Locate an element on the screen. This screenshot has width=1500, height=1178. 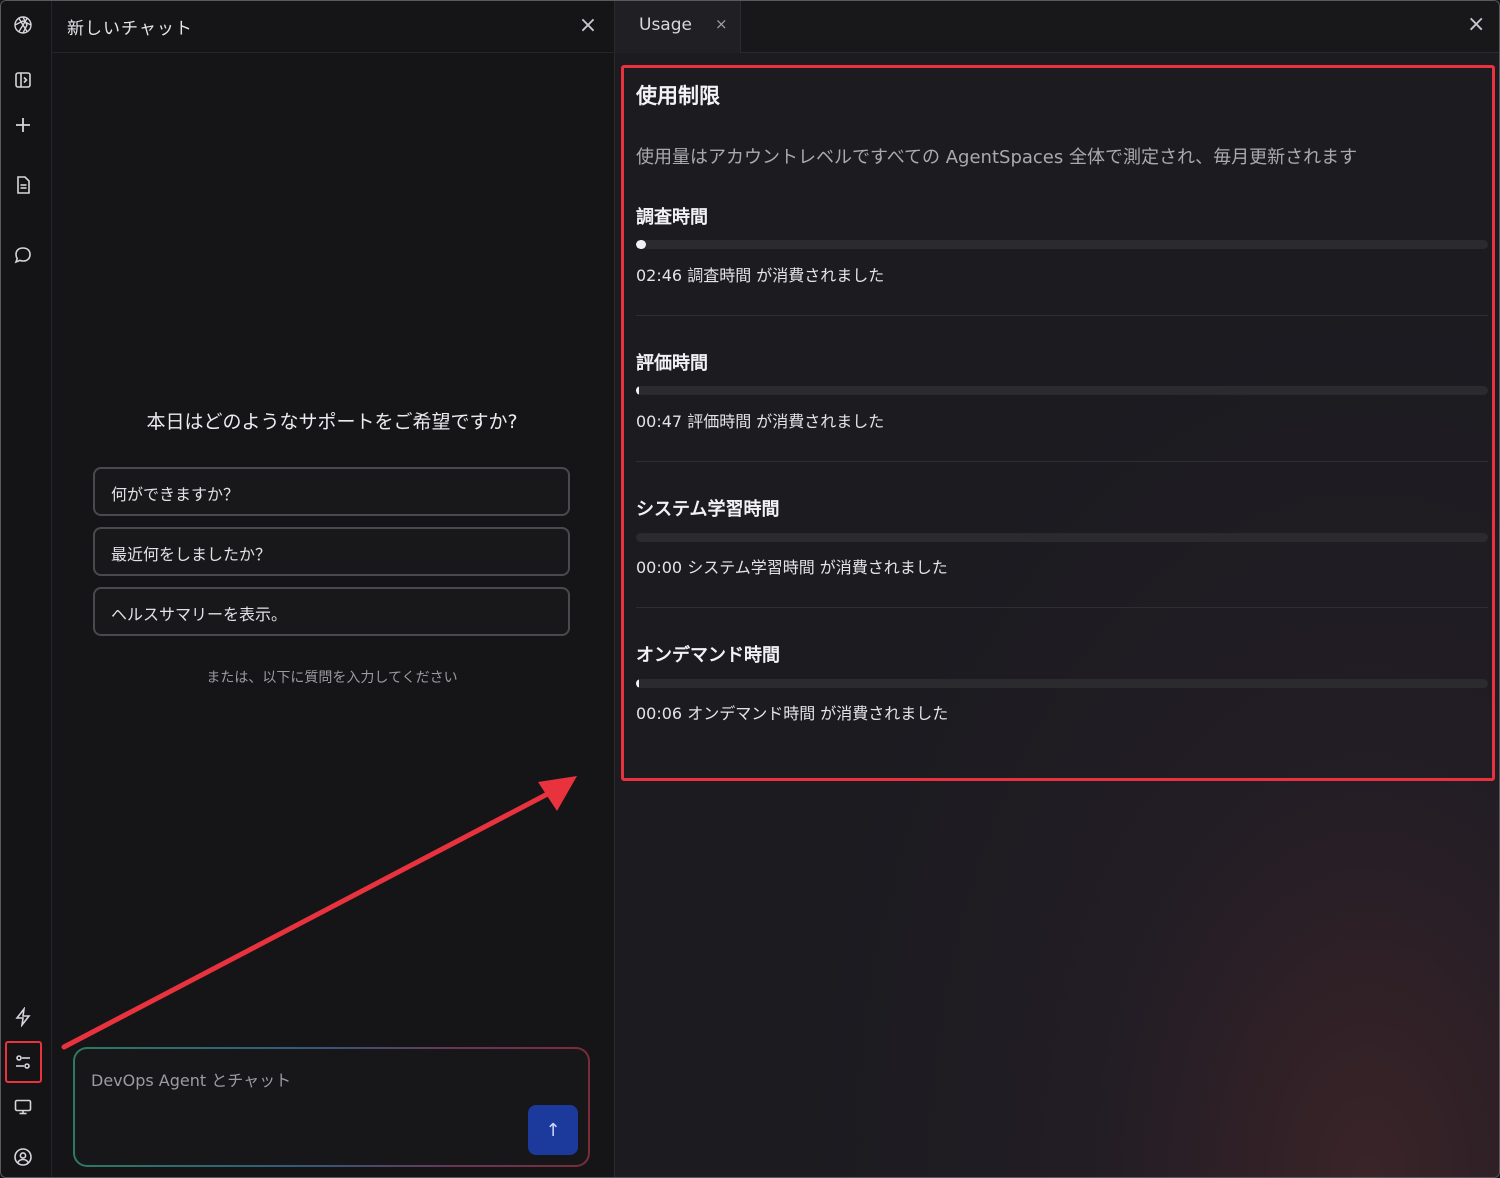
icon-rail is located at coordinates (26, 589).